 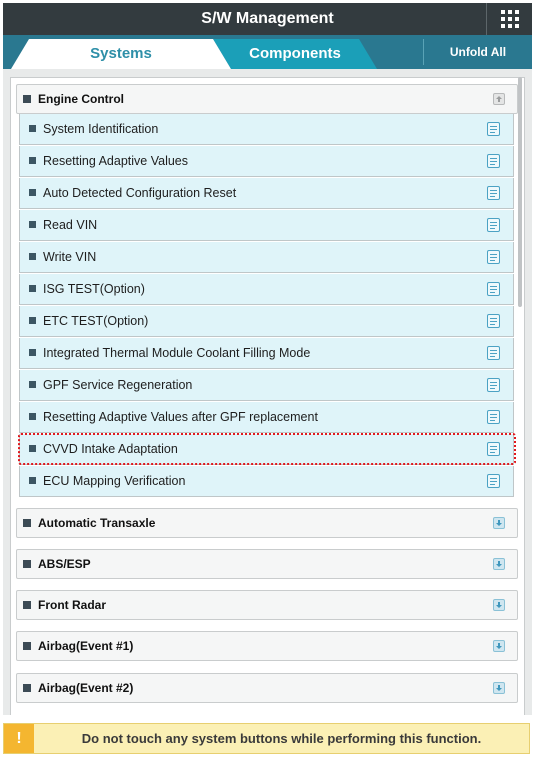 I want to click on group-label: Front Radar, so click(x=72, y=605).